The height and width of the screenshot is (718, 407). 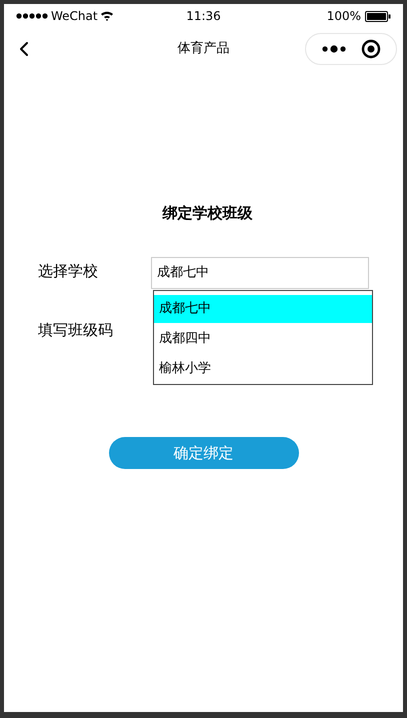 I want to click on page-title: 体育产品, so click(x=204, y=49).